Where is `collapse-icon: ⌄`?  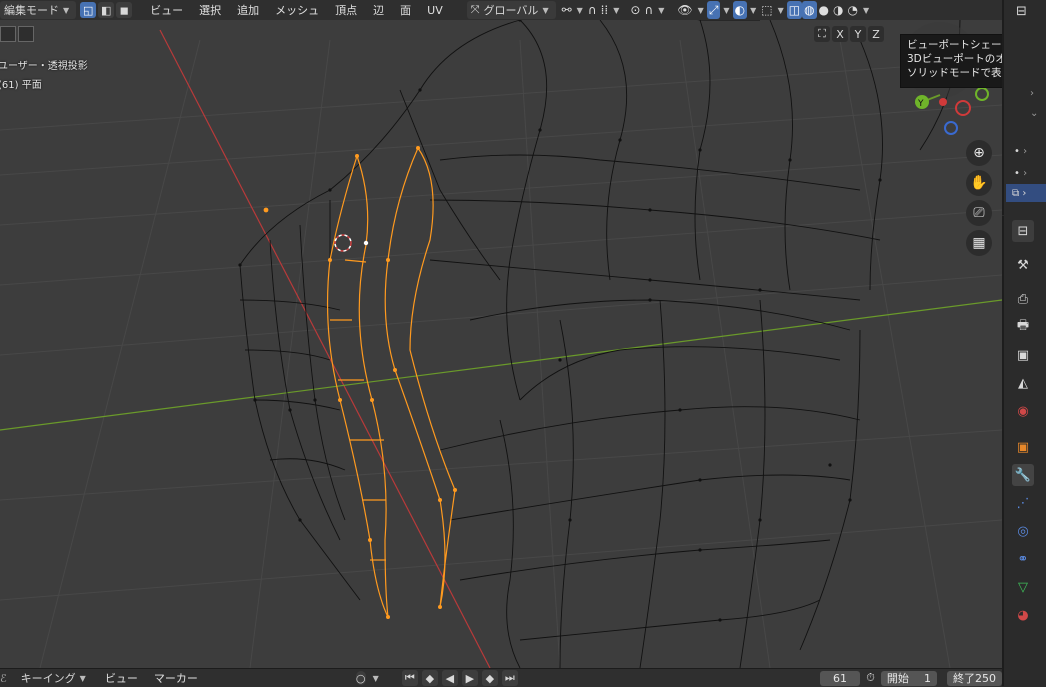 collapse-icon: ⌄ is located at coordinates (1034, 113).